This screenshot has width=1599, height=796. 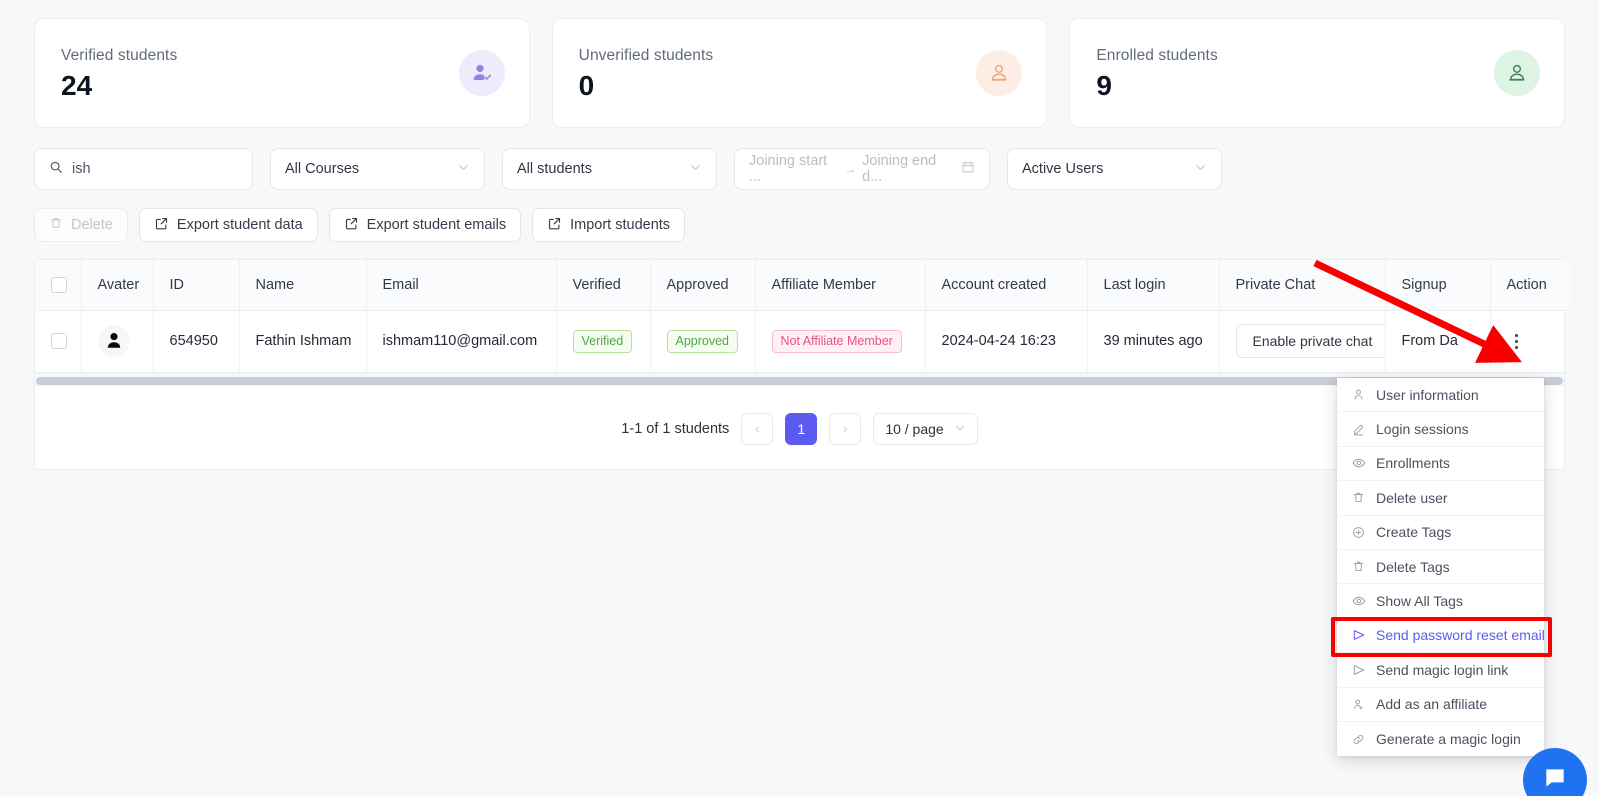 What do you see at coordinates (1412, 497) in the screenshot?
I see `menu-item-label: Delete user` at bounding box center [1412, 497].